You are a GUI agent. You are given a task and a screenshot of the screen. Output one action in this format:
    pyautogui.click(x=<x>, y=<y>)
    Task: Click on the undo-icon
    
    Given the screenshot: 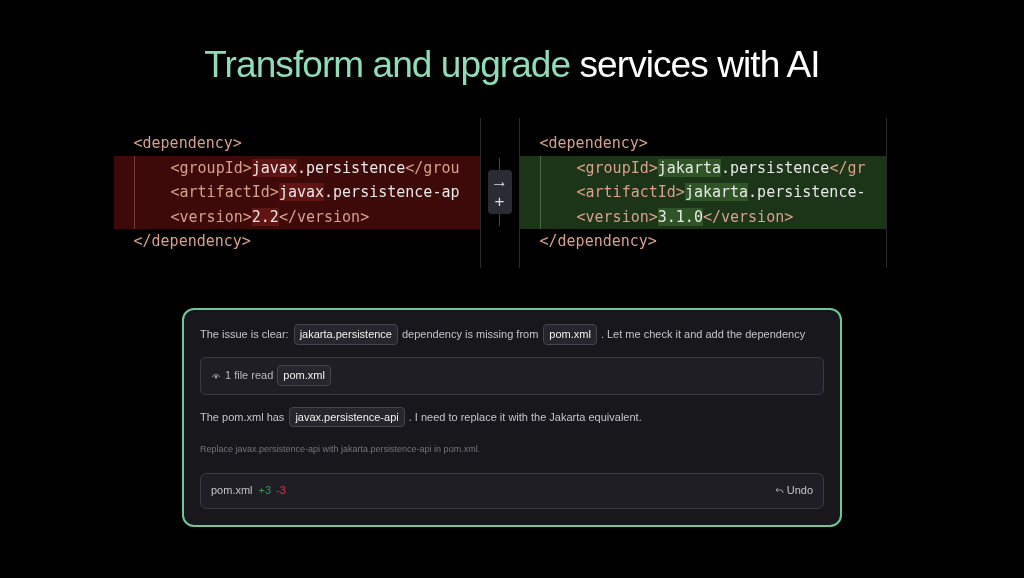 What is the action you would take?
    pyautogui.click(x=779, y=490)
    